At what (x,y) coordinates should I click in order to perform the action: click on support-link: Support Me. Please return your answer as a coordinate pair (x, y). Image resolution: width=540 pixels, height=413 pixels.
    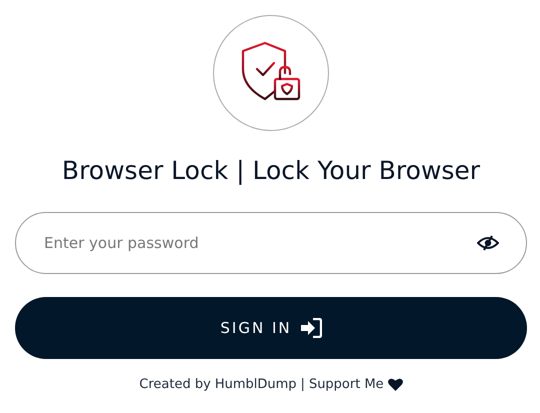
    Looking at the image, I should click on (346, 384).